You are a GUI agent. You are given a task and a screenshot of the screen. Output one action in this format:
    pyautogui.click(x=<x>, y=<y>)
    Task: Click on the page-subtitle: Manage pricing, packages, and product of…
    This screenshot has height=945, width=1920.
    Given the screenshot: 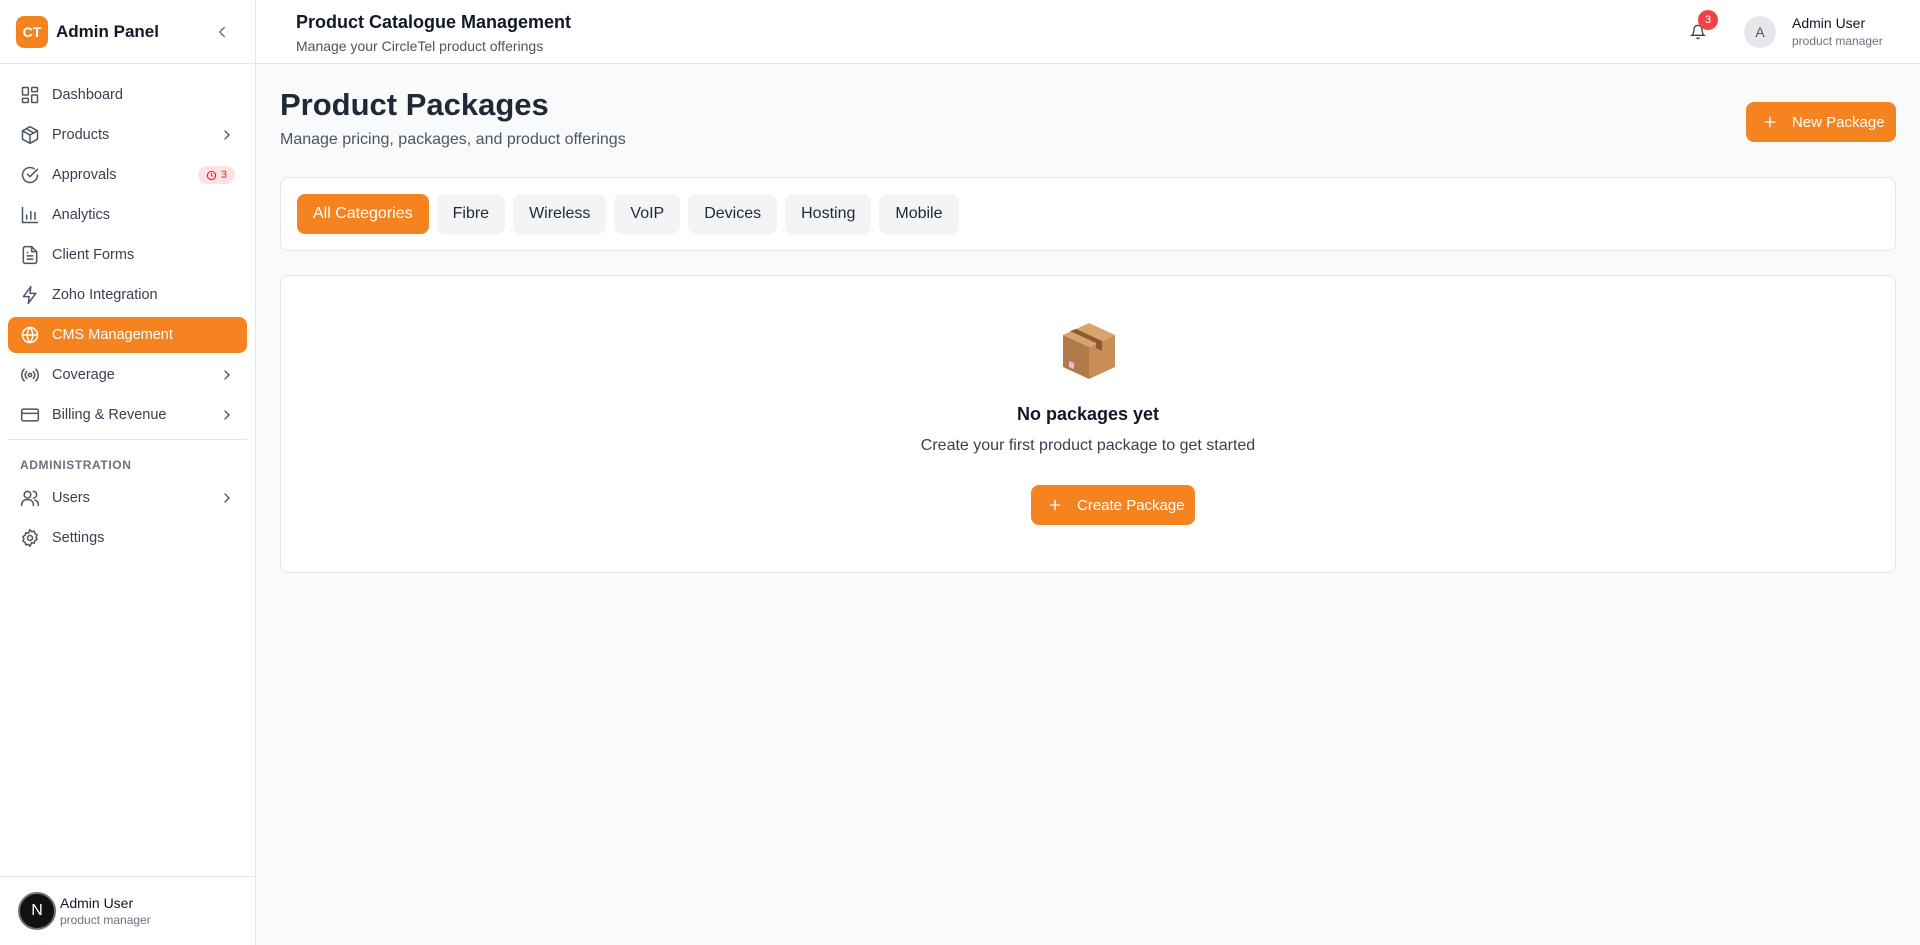 What is the action you would take?
    pyautogui.click(x=453, y=139)
    